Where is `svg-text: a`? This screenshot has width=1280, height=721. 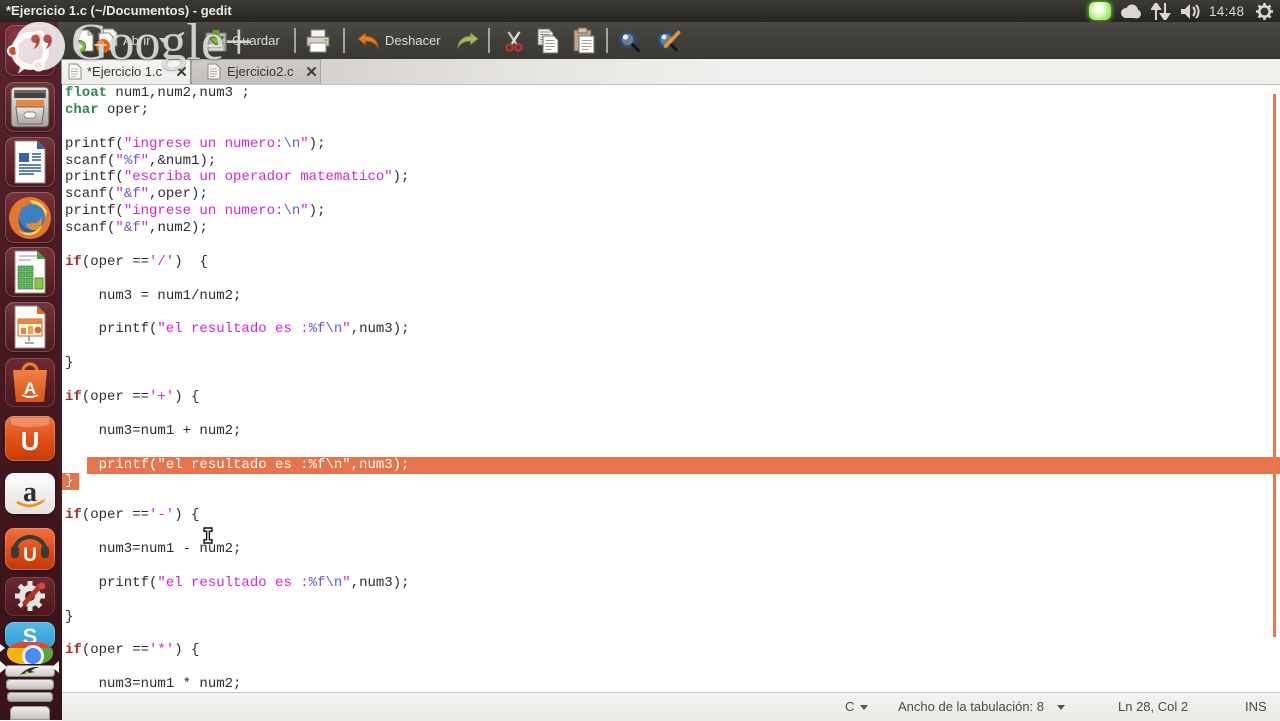
svg-text: a is located at coordinates (30, 492).